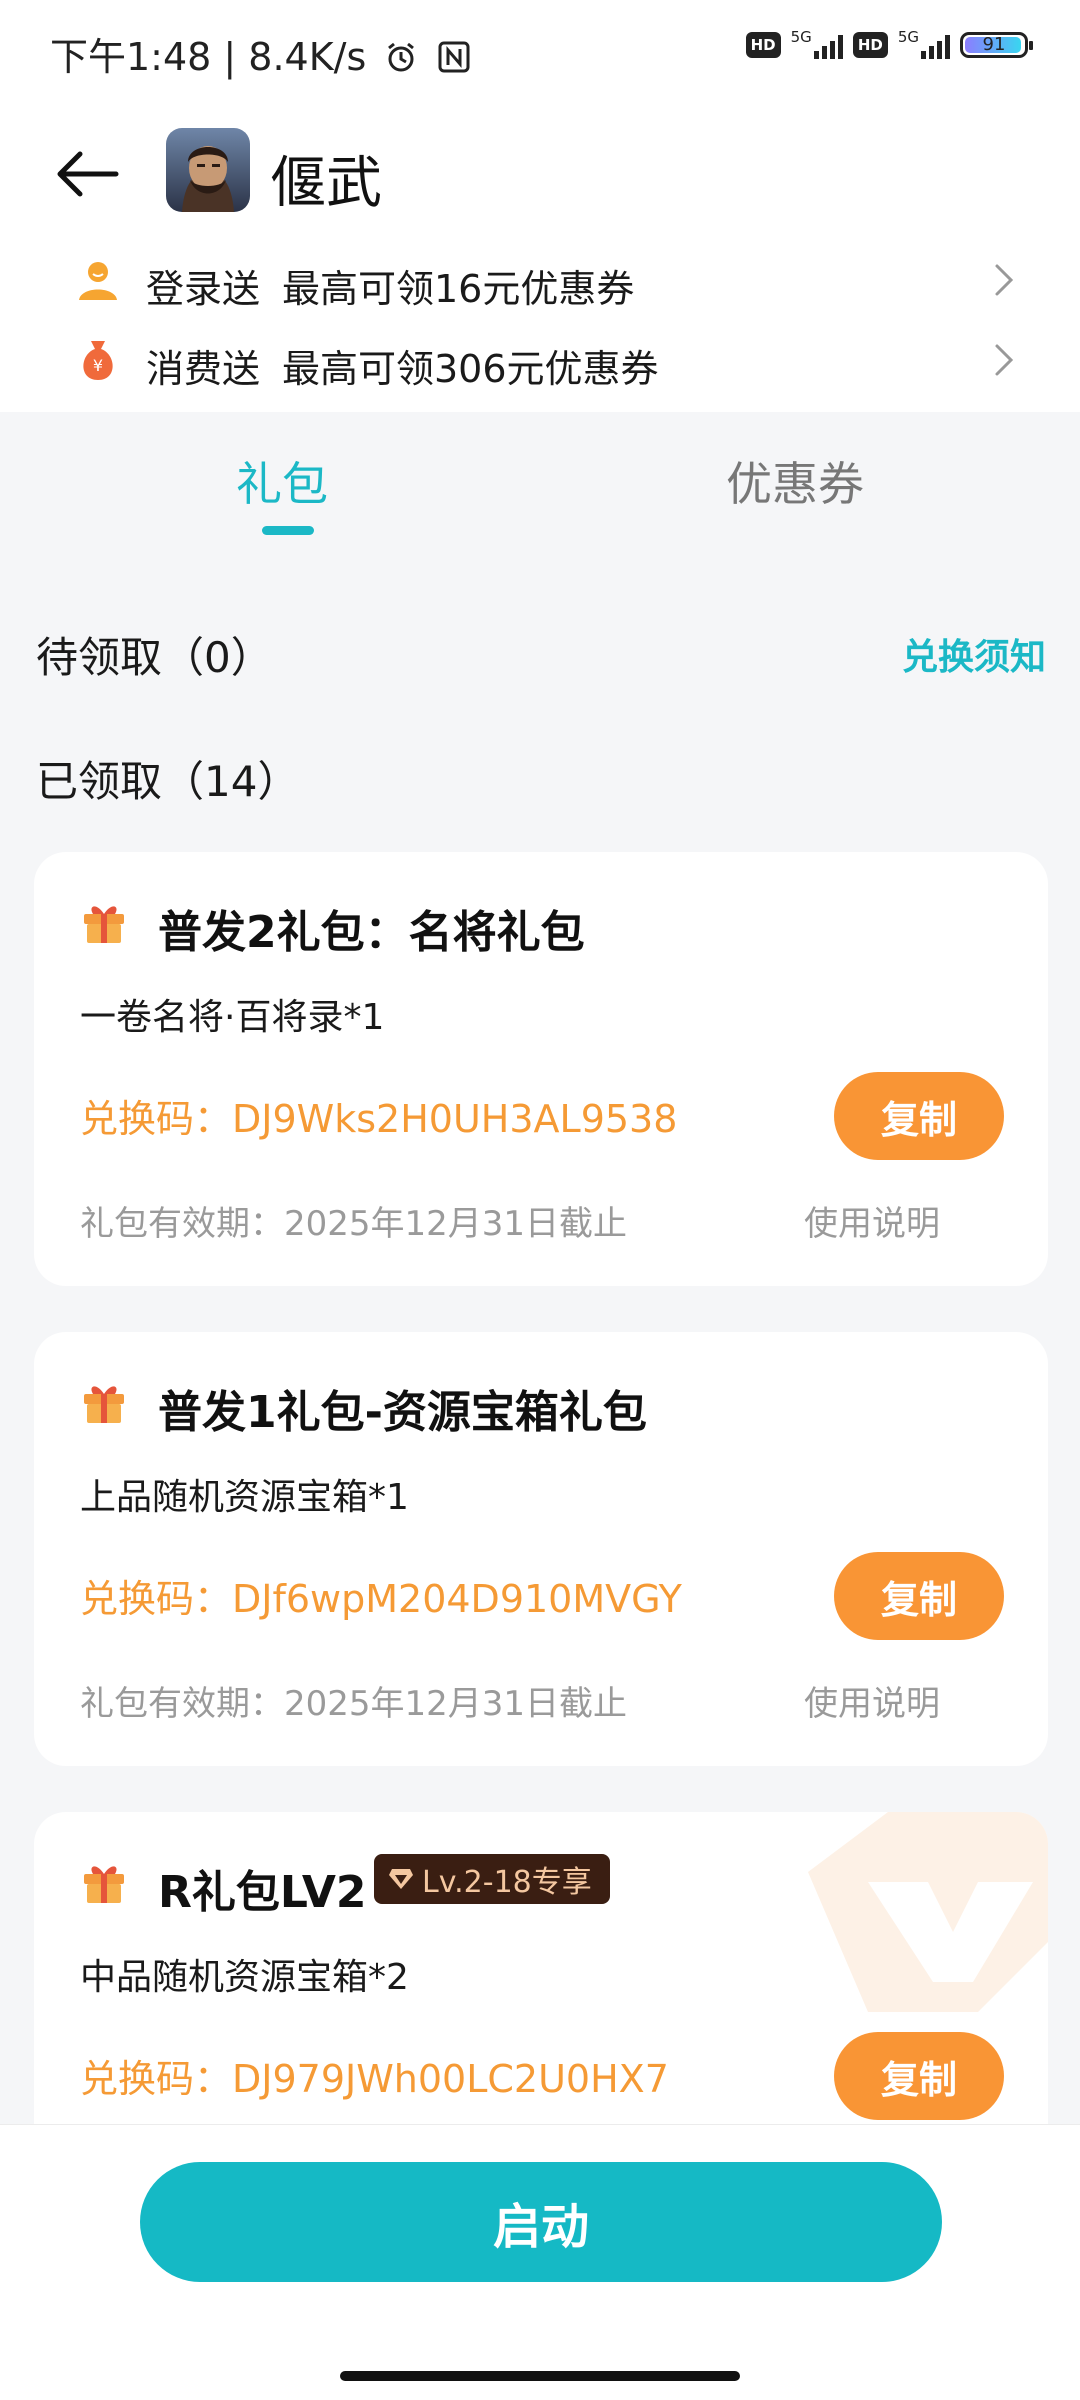 This screenshot has width=1080, height=2400. Describe the element at coordinates (154, 657) in the screenshot. I see `pending-section-title: 待领取（0）` at that location.